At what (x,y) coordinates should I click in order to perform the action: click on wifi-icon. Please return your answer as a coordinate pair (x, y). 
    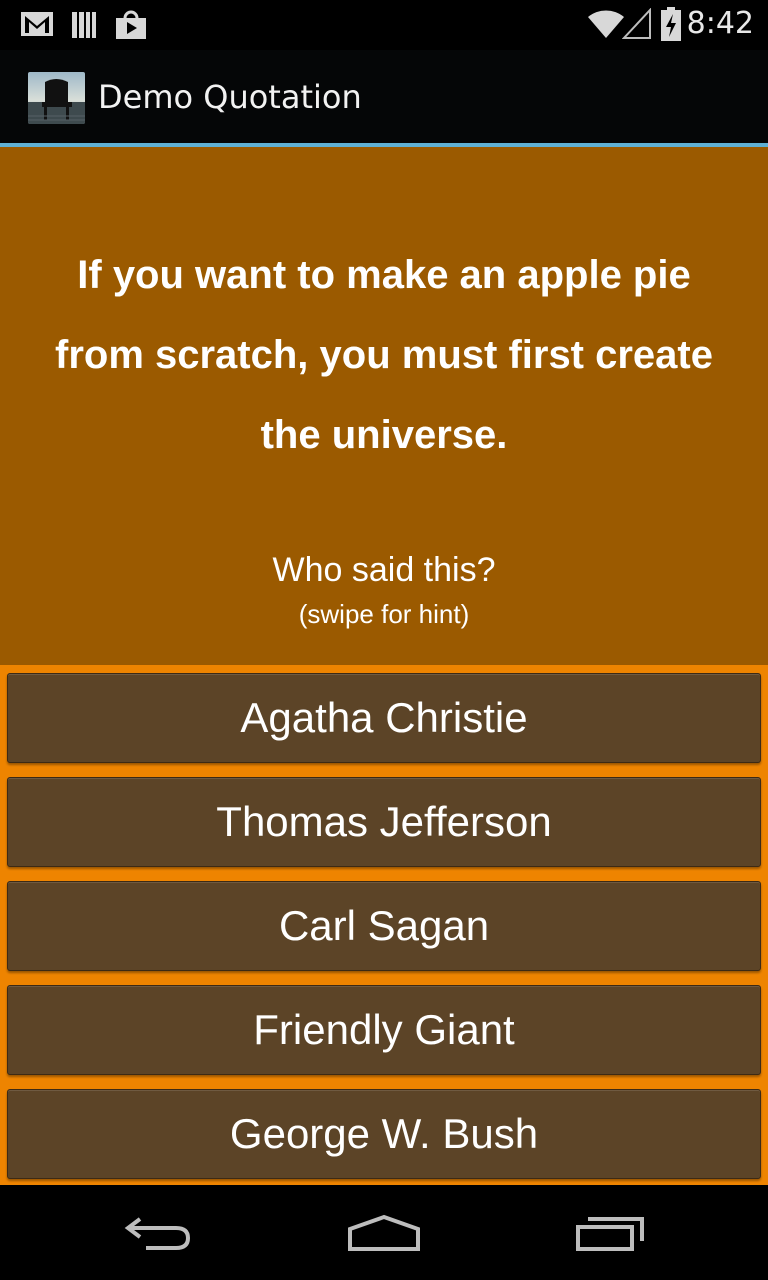
    Looking at the image, I should click on (606, 26).